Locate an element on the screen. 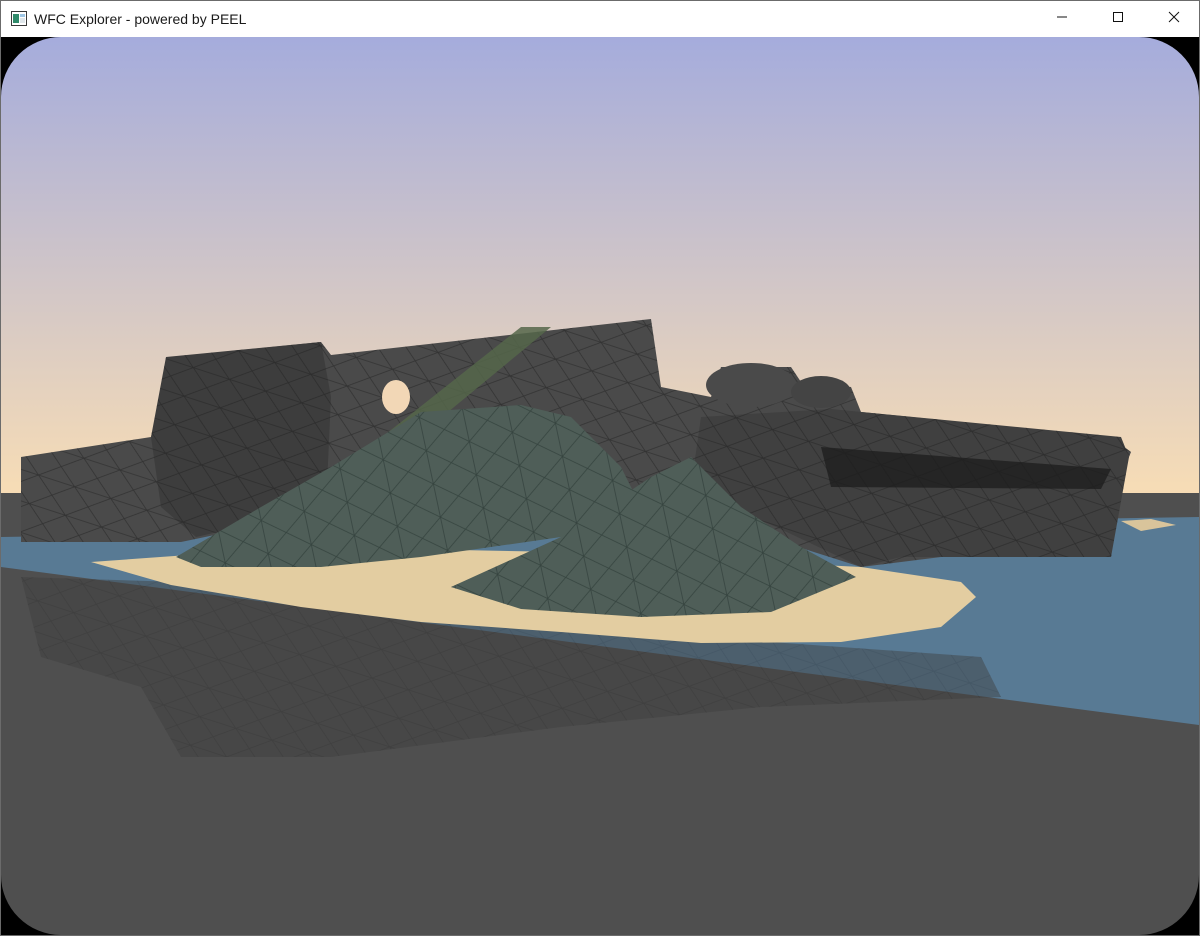 Image resolution: width=1200 pixels, height=936 pixels. close-button is located at coordinates (1174, 19).